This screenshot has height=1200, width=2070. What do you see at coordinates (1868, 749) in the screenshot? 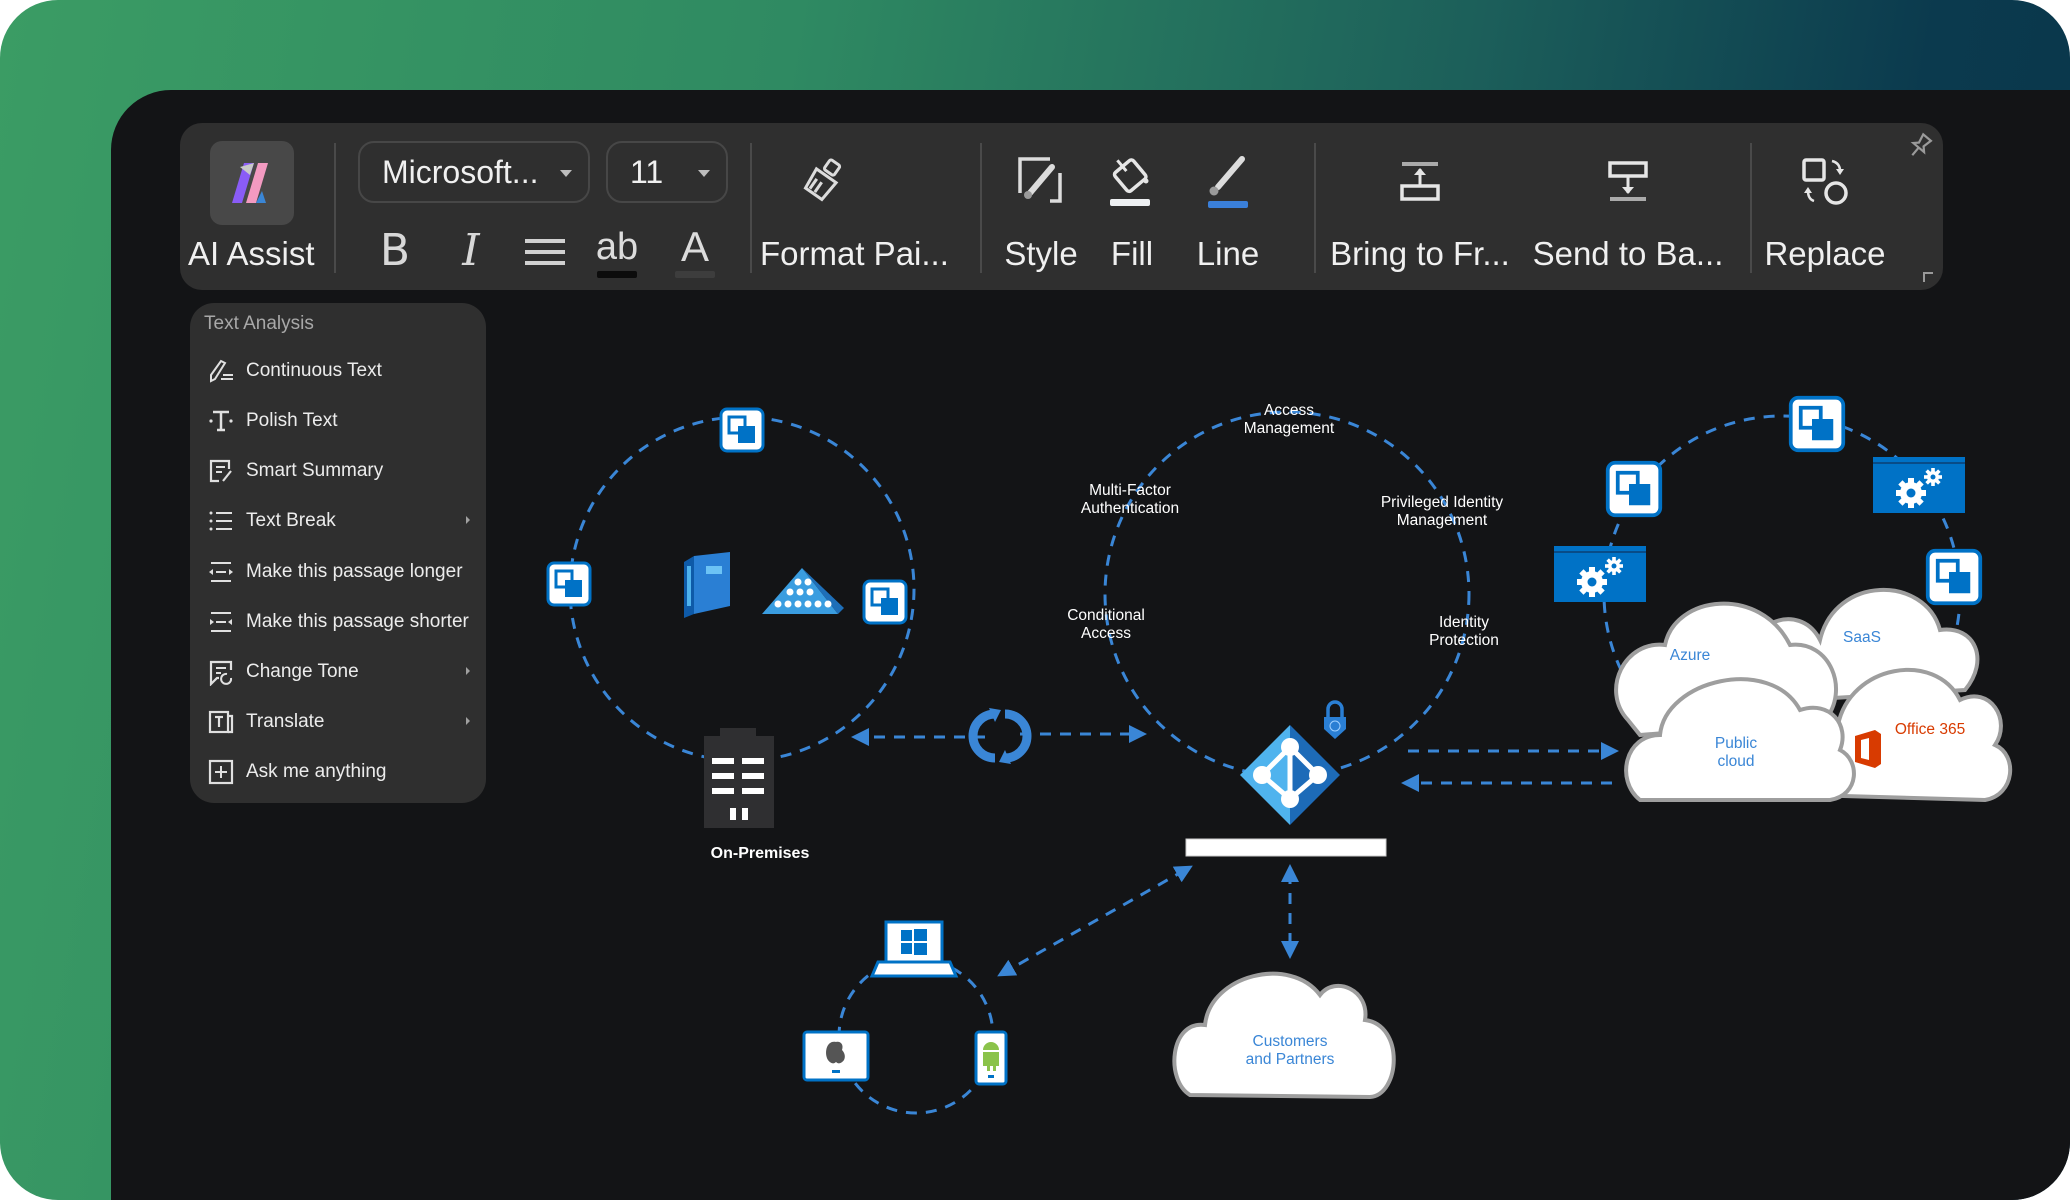
I see `office365-logo-icon` at bounding box center [1868, 749].